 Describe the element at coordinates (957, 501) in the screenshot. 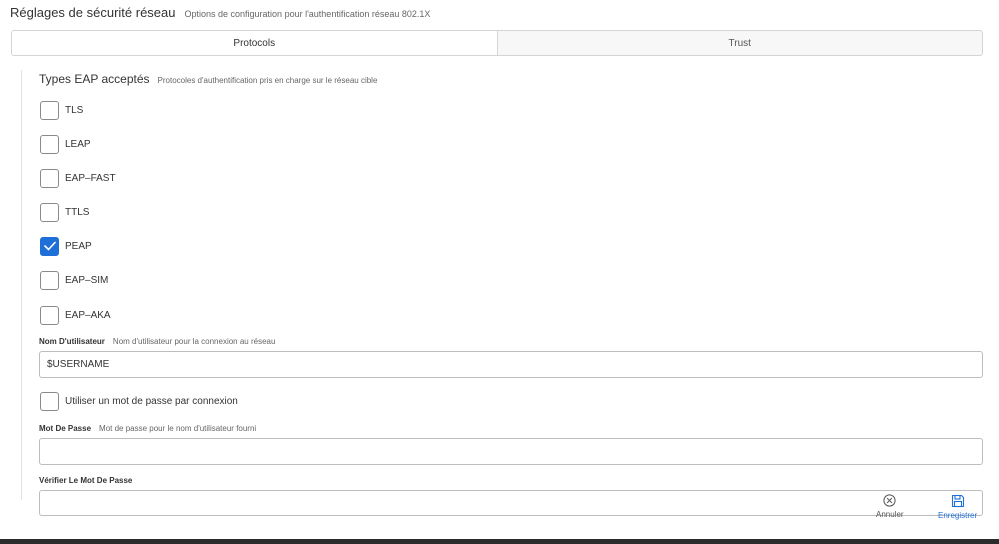

I see `save-icon` at that location.